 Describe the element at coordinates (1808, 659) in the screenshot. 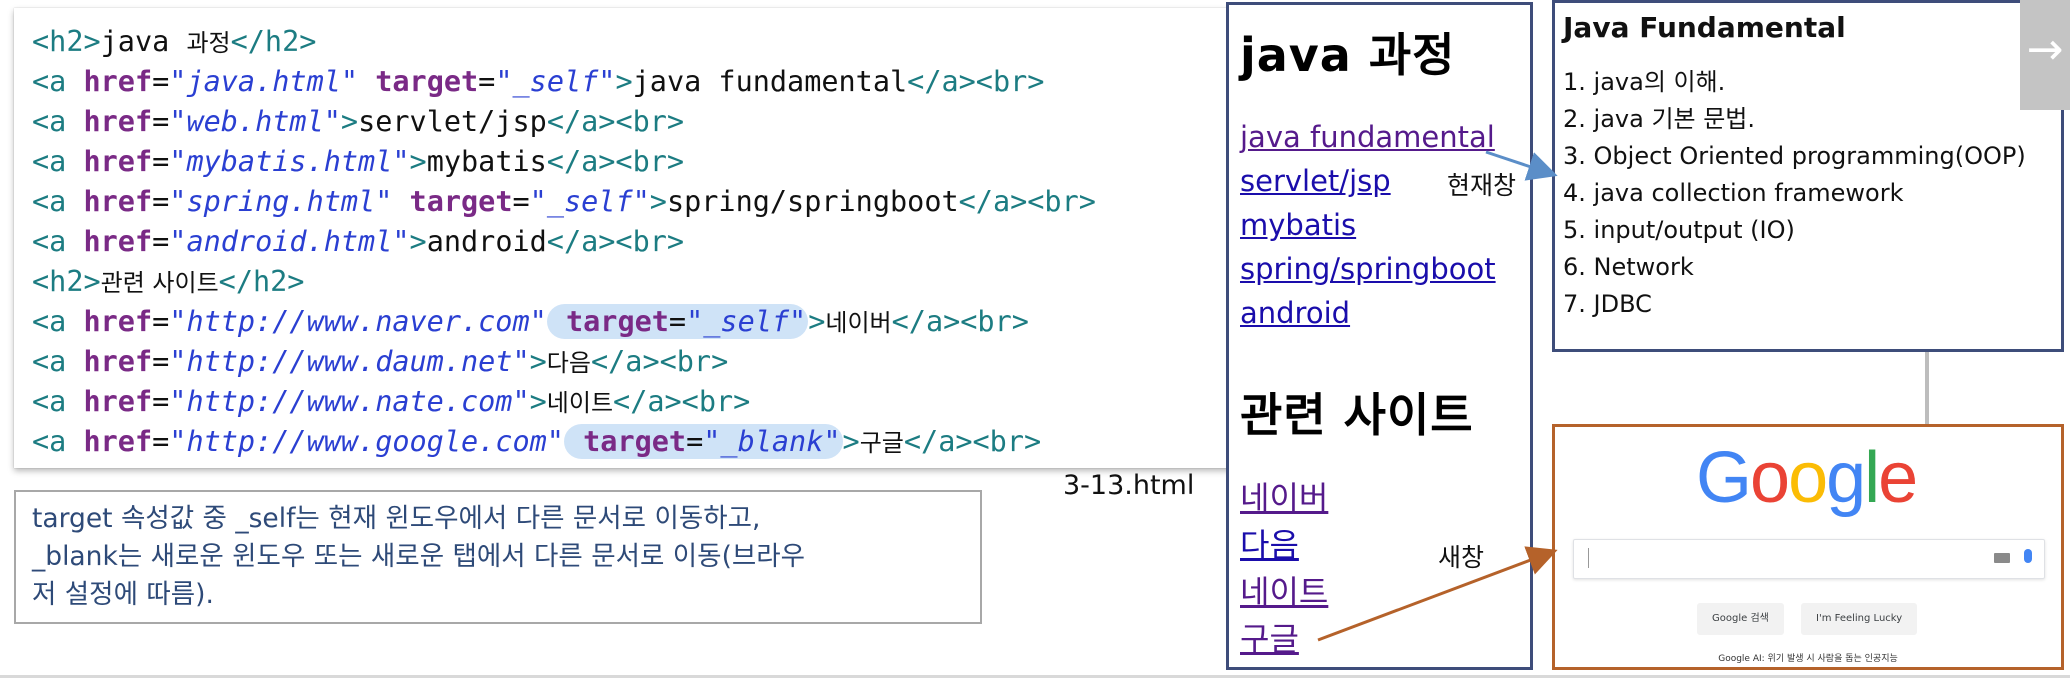

I see `google-footer-text: Google AI: 위기 발생 시 사람을 돕는 인공지능` at that location.